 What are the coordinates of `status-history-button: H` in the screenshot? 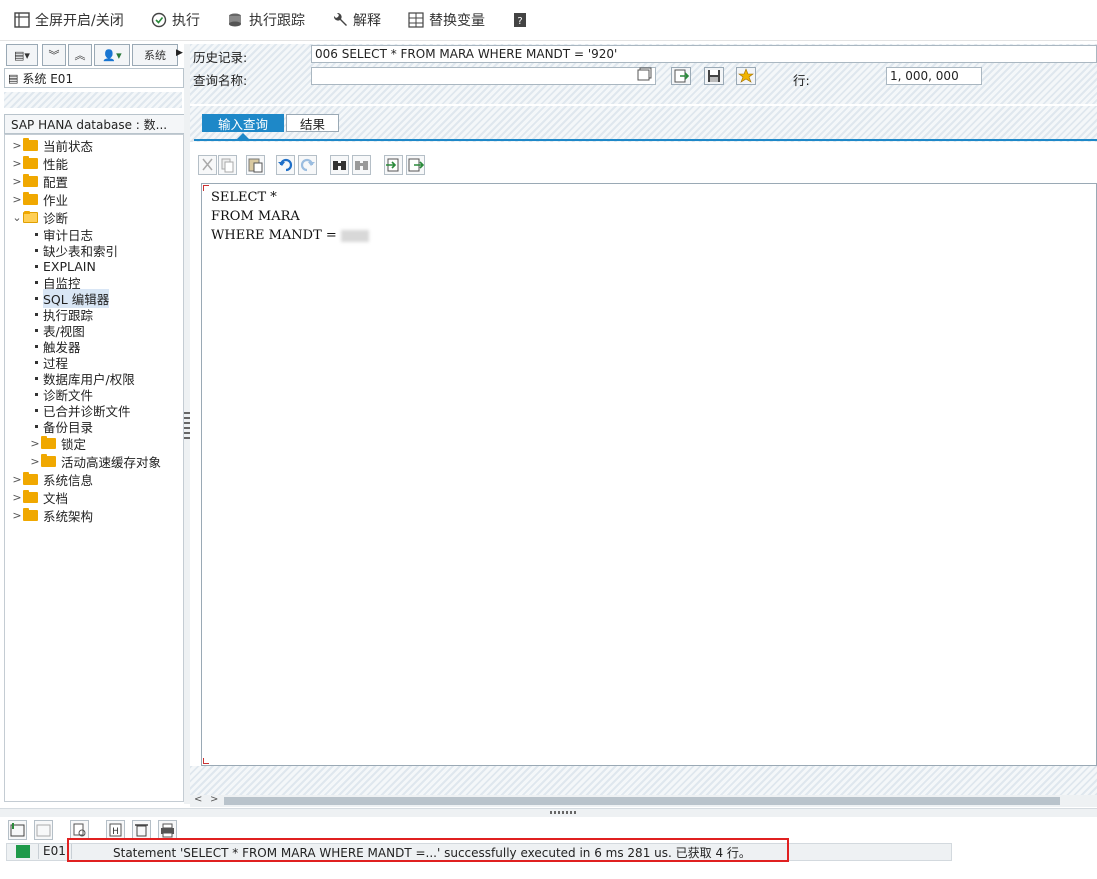 It's located at (115, 830).